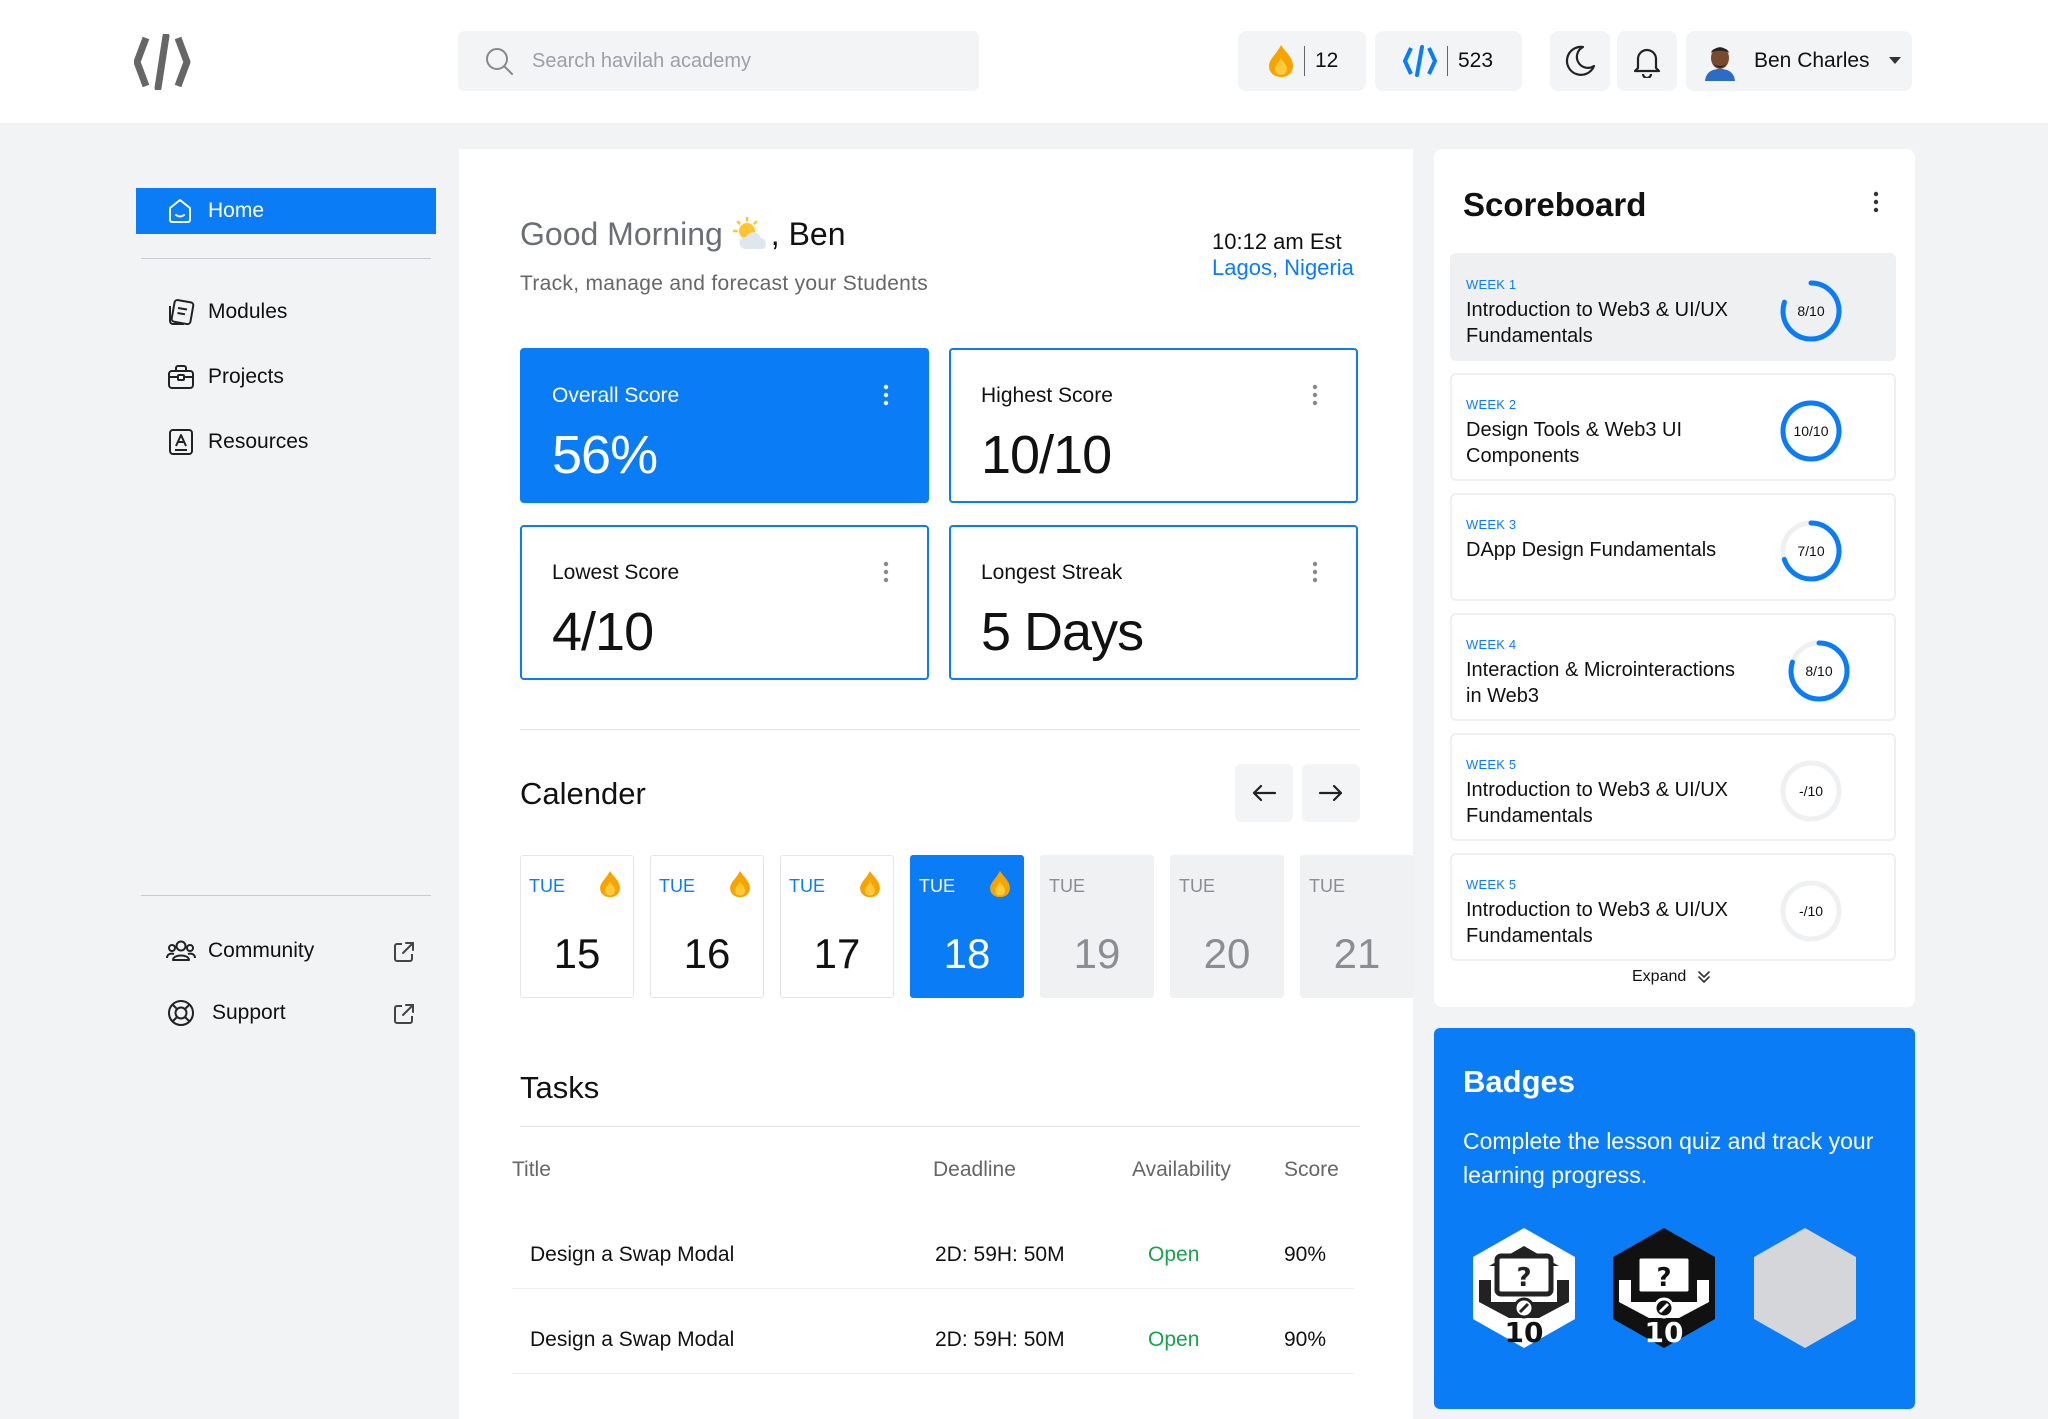  I want to click on column-header-title: Title, so click(531, 1170).